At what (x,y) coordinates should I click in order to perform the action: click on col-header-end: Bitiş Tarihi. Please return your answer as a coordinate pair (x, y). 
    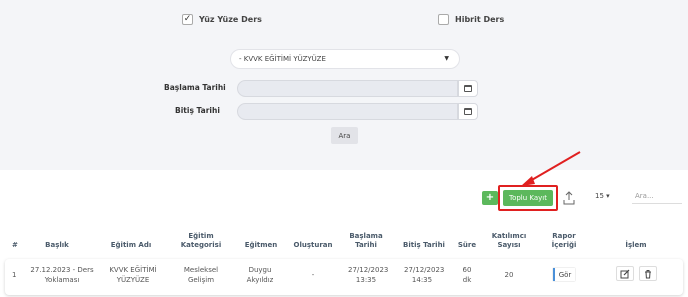
    Looking at the image, I should click on (424, 245).